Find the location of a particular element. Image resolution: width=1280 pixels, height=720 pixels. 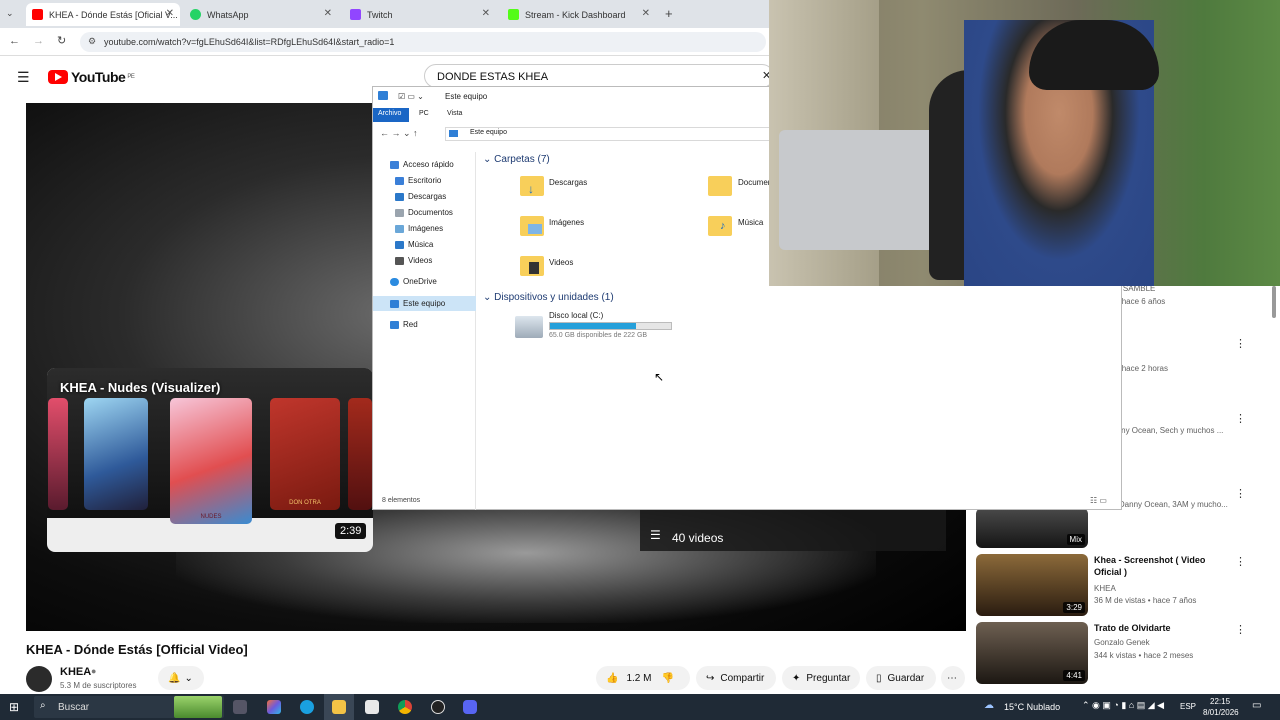

rec-thumbnail: Mix is located at coordinates (1032, 528).